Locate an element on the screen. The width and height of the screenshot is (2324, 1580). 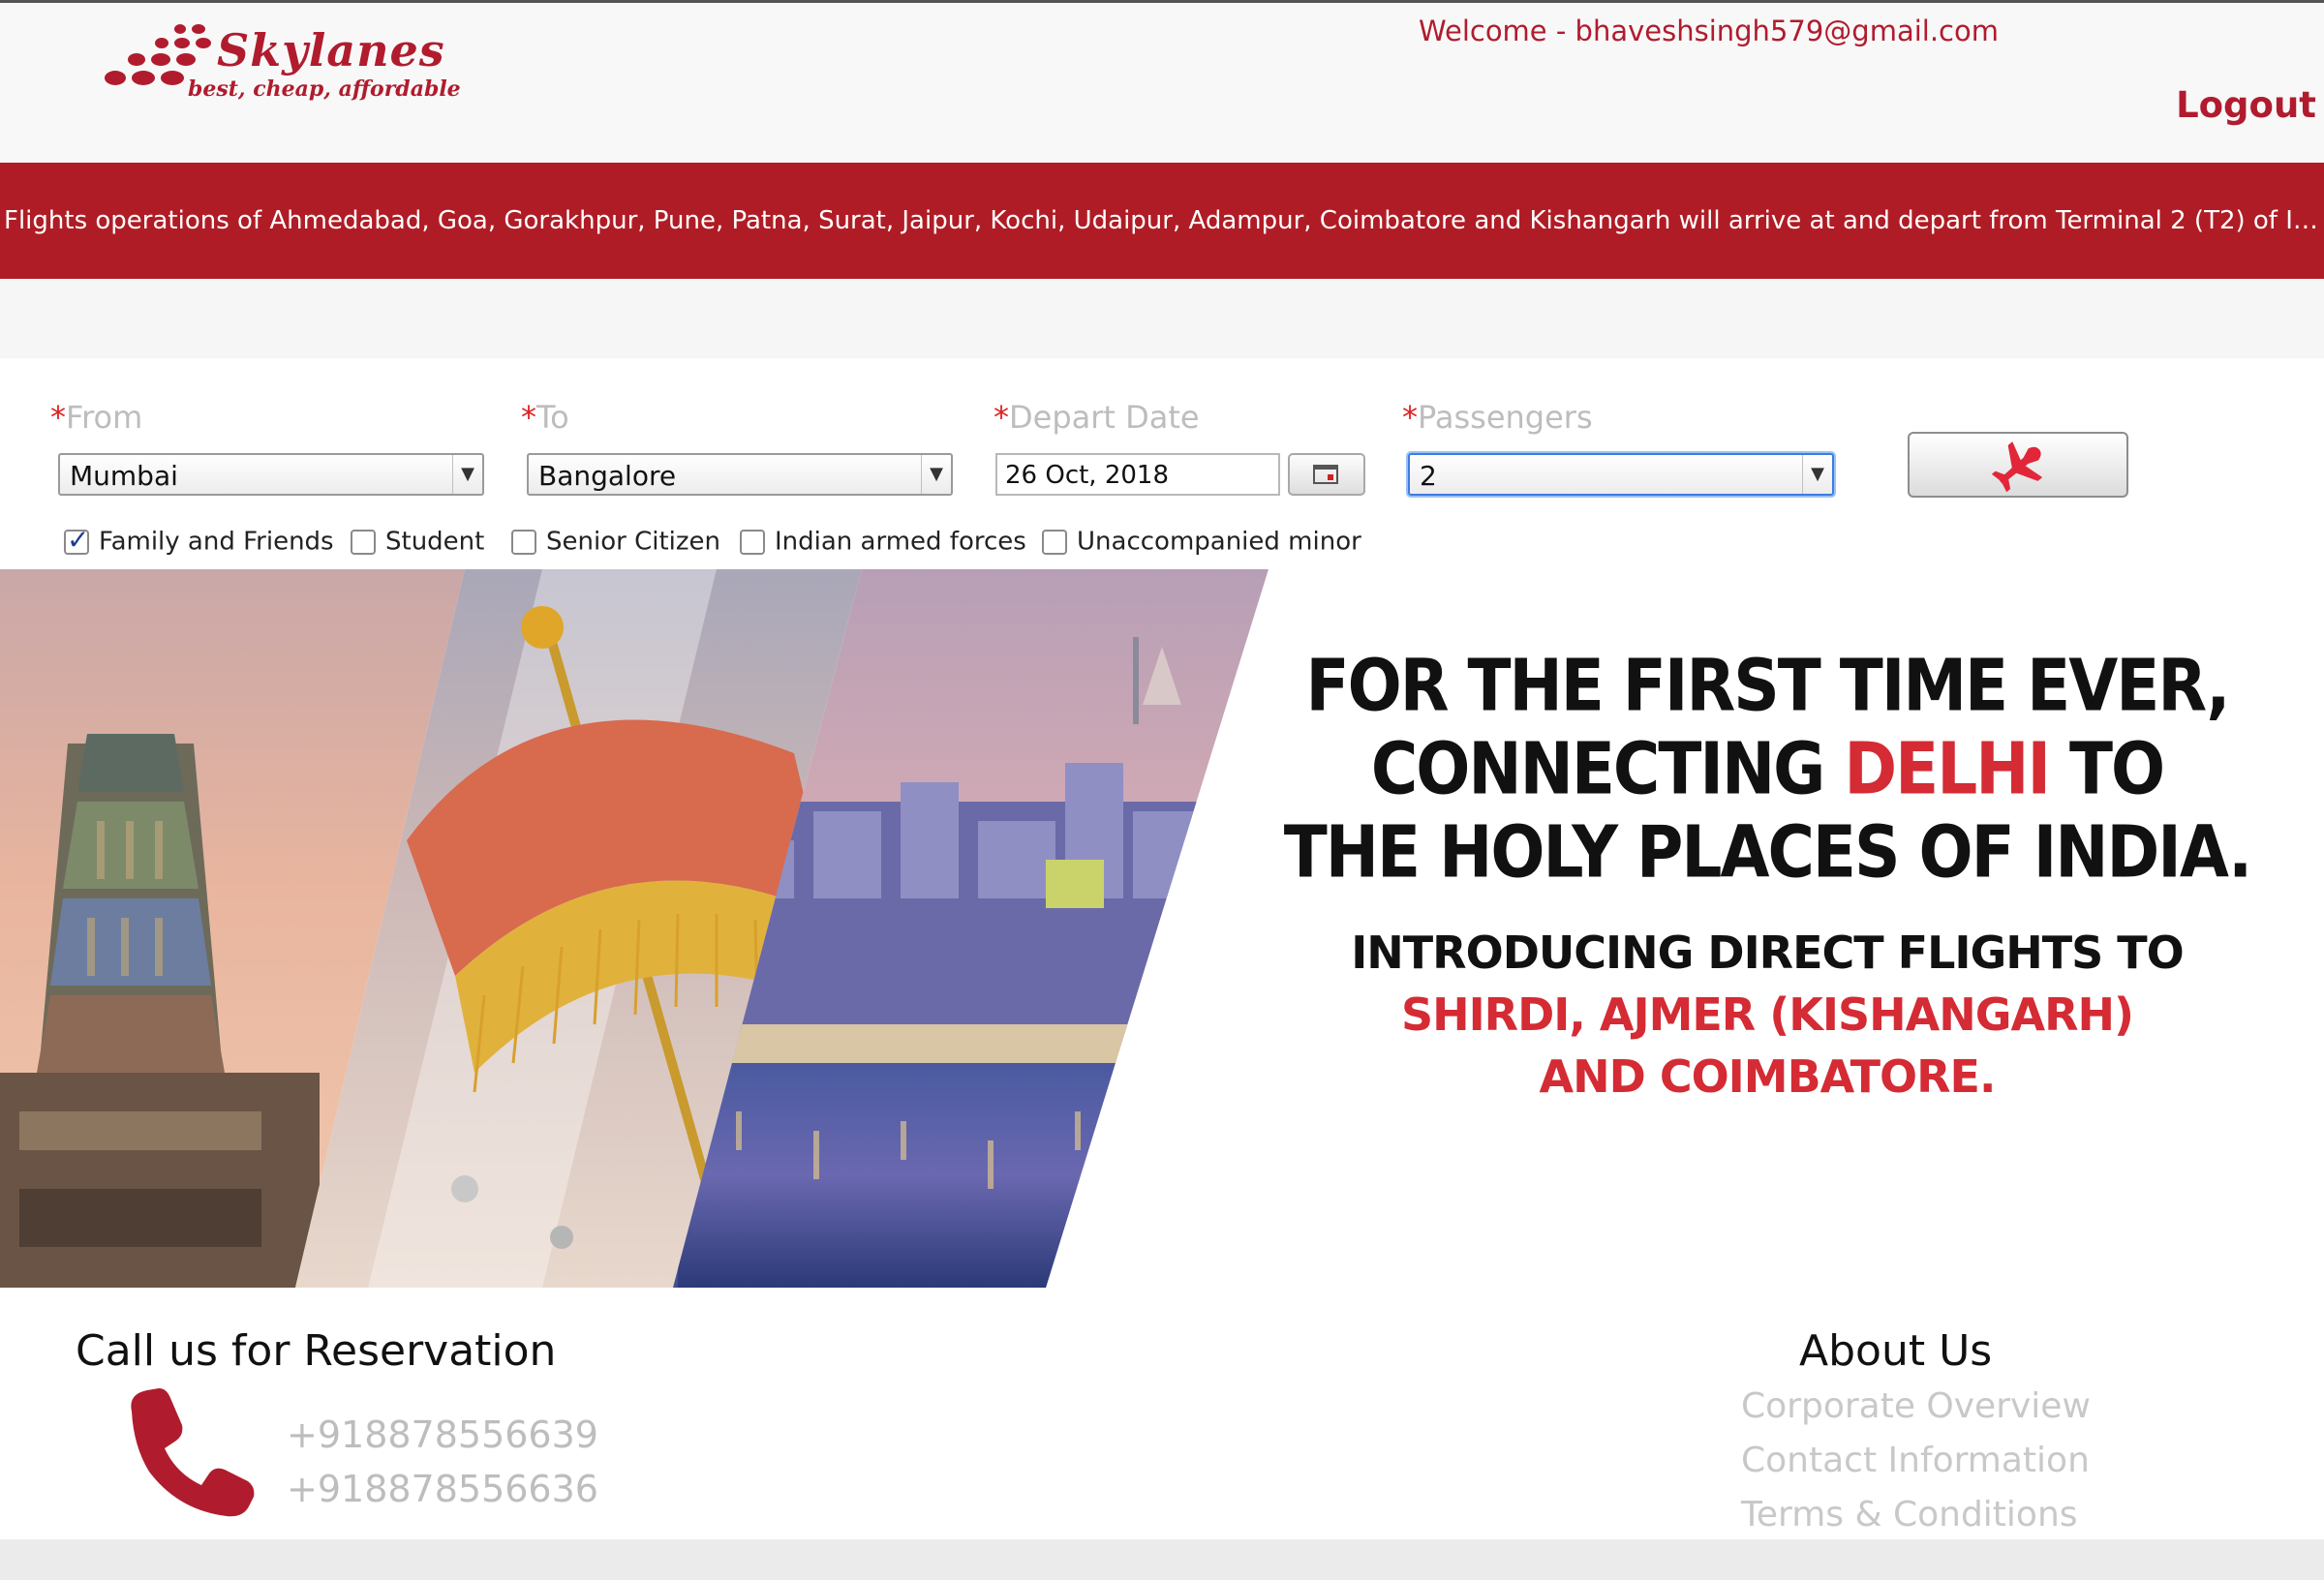
checkbox-family-friends: Family and Friends is located at coordinates (199, 540).